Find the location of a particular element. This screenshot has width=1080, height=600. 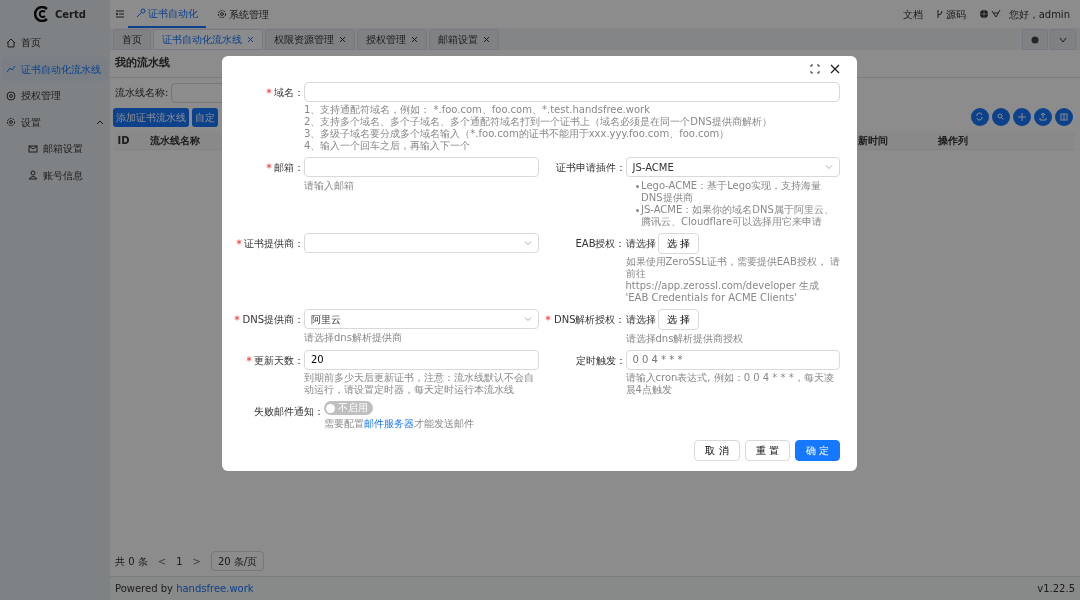

sidebar-item: 邮箱设置 is located at coordinates (55, 148).